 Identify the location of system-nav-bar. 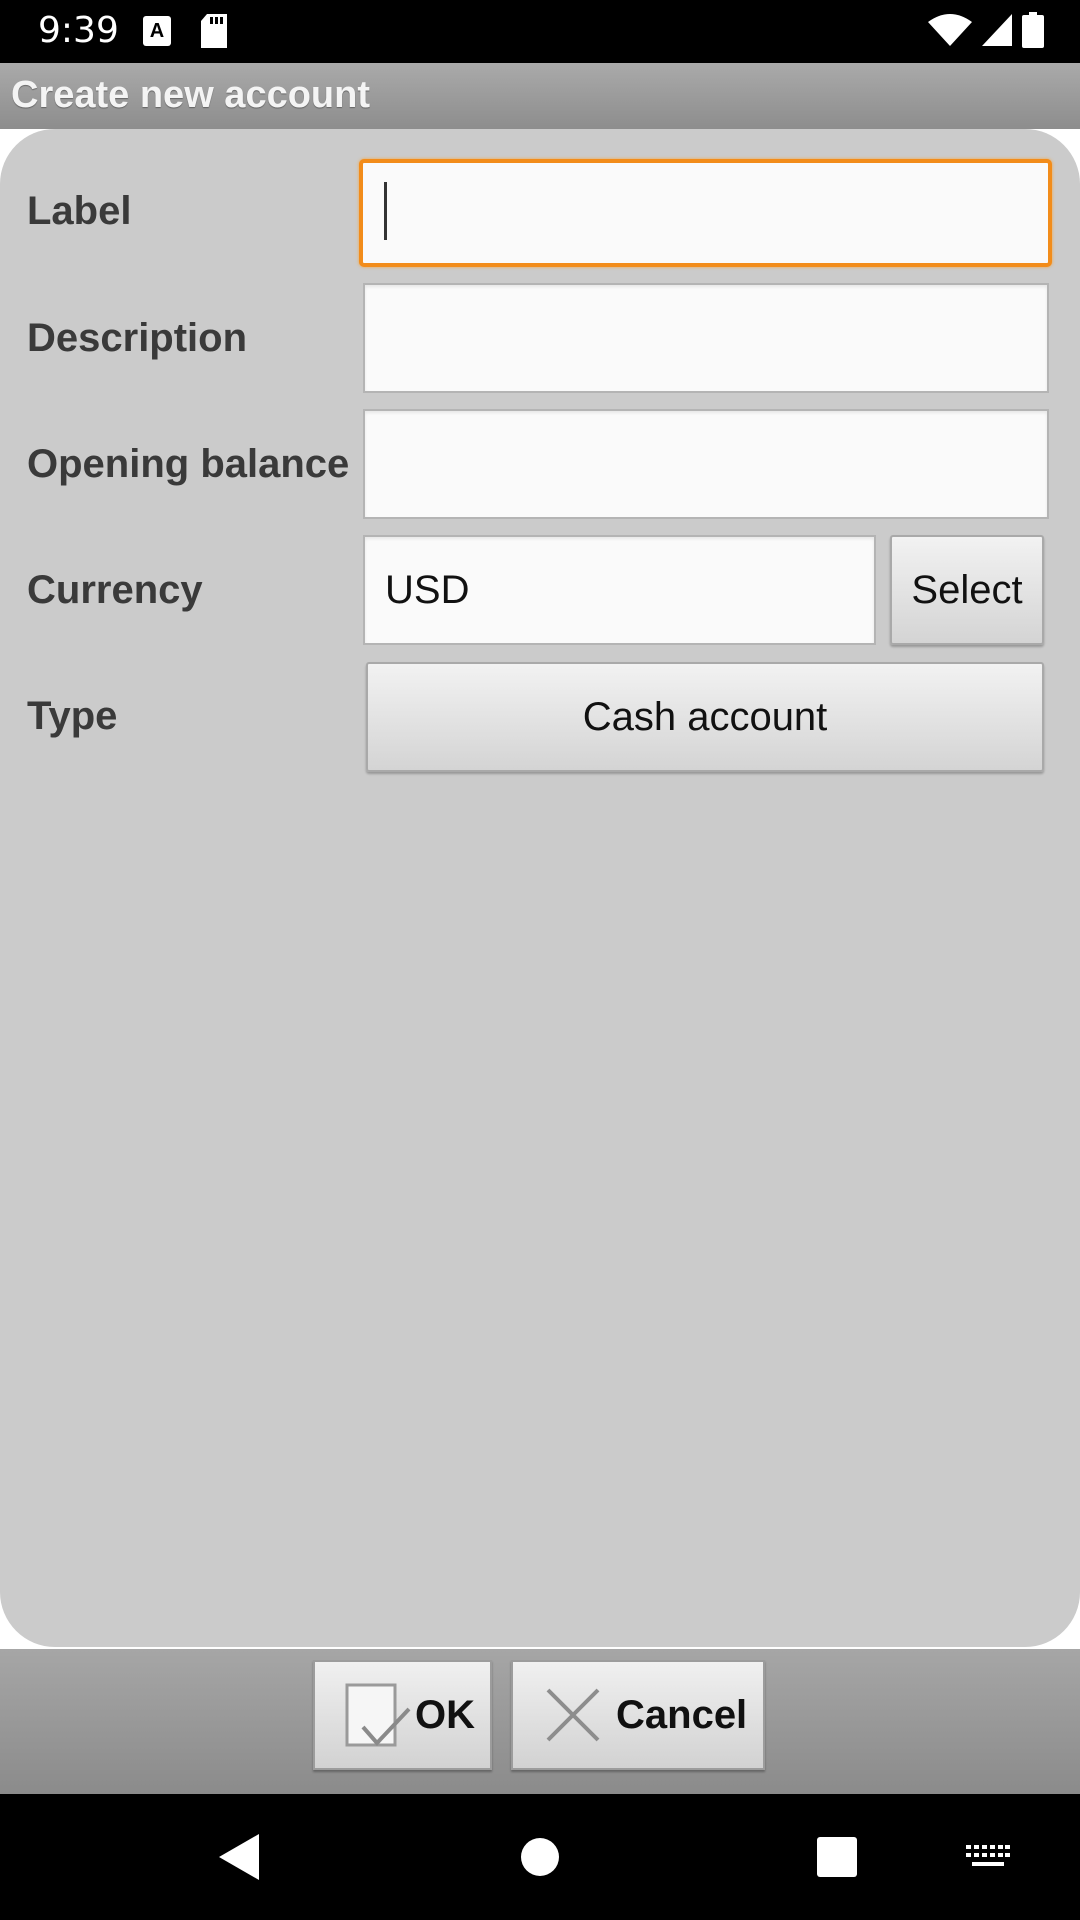
(540, 1857).